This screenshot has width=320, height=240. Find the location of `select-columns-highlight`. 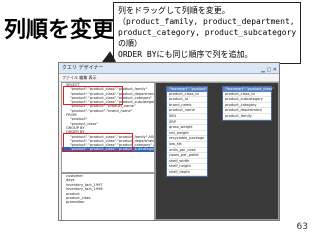

select-columns-highlight is located at coordinates (93, 95).